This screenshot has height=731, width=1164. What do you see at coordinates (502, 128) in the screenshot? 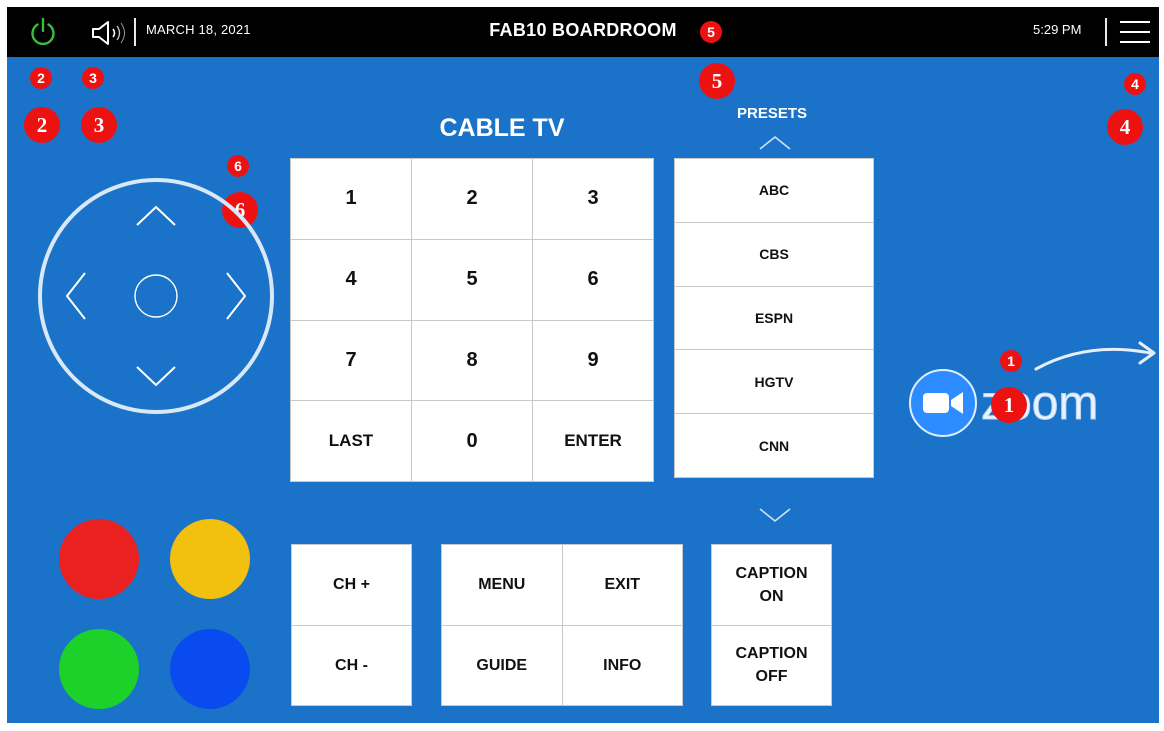
I see `page-title: CABLE TV` at bounding box center [502, 128].